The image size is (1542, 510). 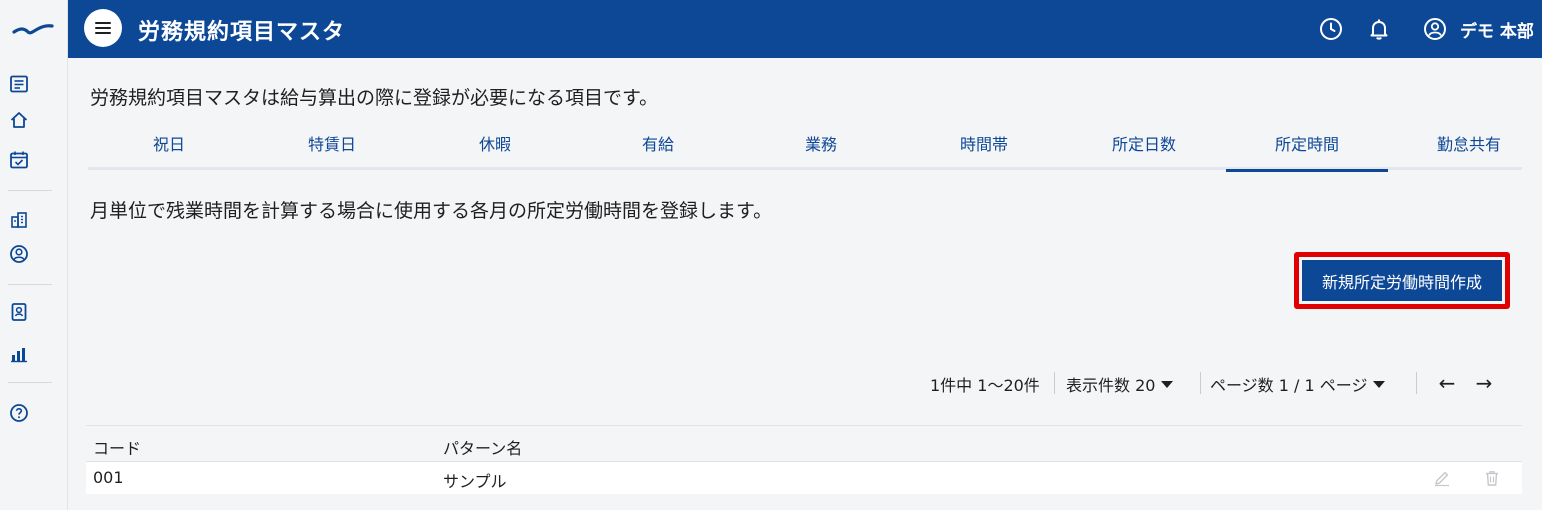 What do you see at coordinates (821, 146) in the screenshot?
I see `tab-business: 業務` at bounding box center [821, 146].